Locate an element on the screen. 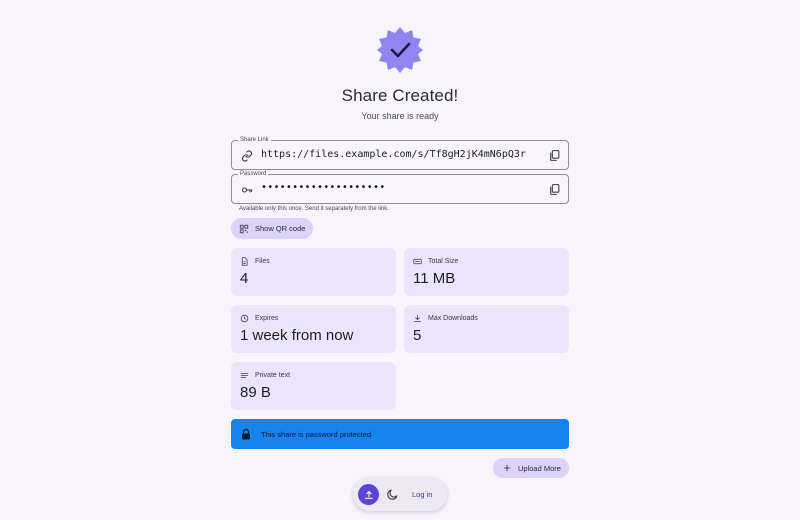 This screenshot has width=800, height=520. password-value: •••••••••••••••••••• is located at coordinates (323, 187).